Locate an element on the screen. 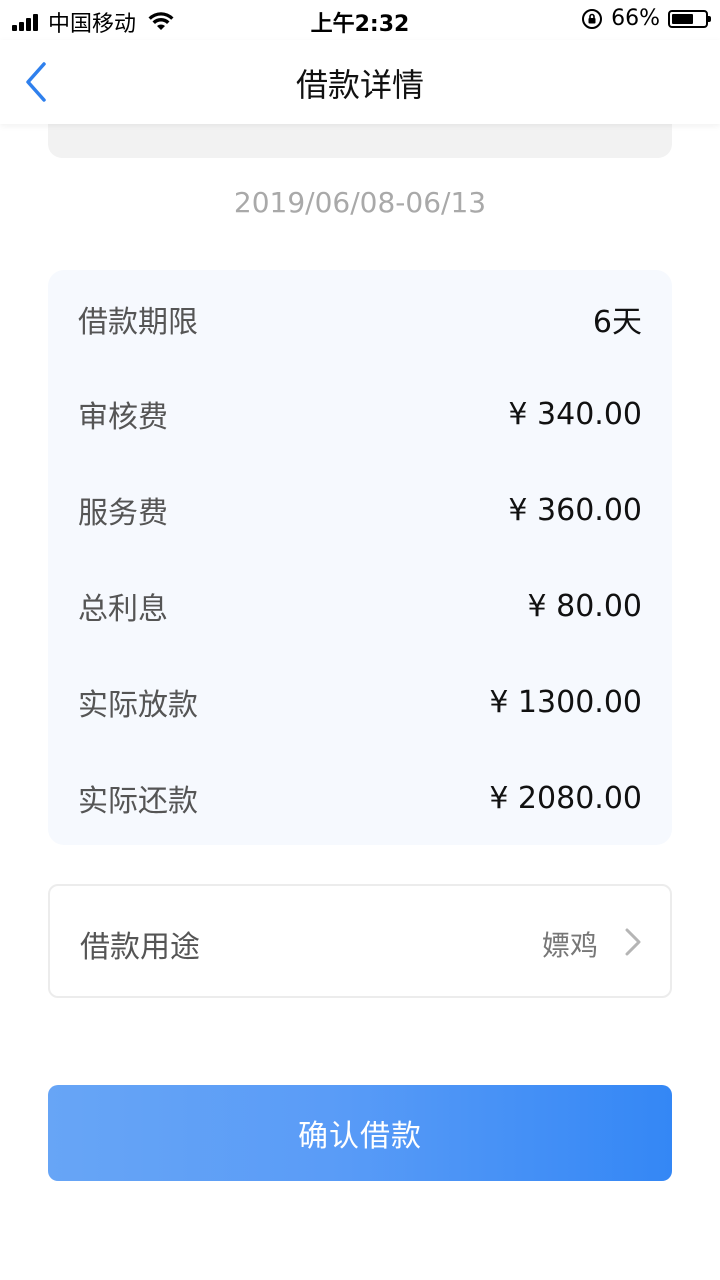 The image size is (720, 1280). detail-value: 6天 is located at coordinates (617, 322).